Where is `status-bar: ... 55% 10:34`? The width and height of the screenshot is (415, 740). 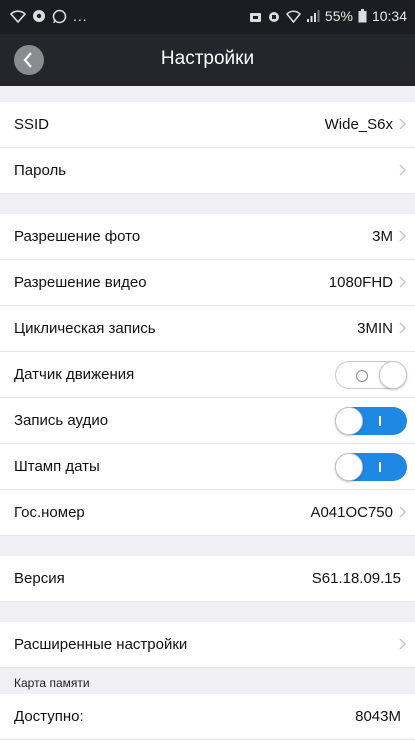 status-bar: ... 55% 10:34 is located at coordinates (207, 17).